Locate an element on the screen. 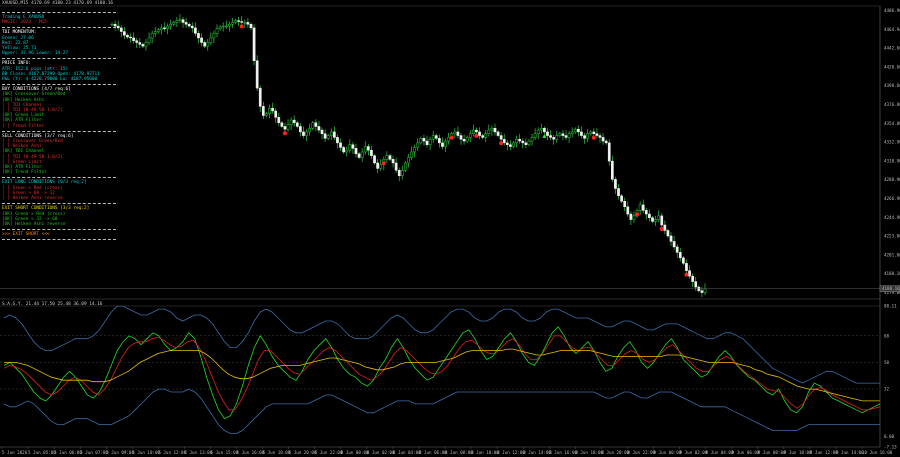 This screenshot has width=900, height=457. time-tick-label: 5 Jun 05:00 is located at coordinates (42, 452).